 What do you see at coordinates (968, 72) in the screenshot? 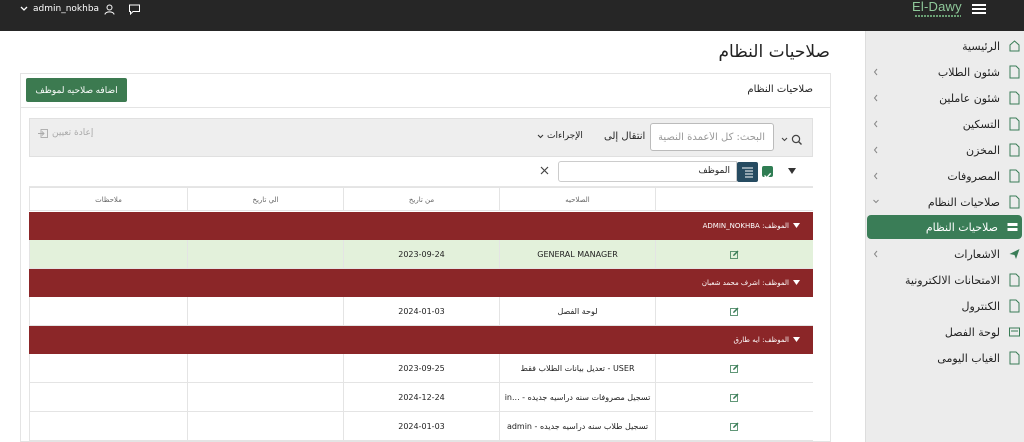
I see `sidebar-item-label: شئون الطلاب` at bounding box center [968, 72].